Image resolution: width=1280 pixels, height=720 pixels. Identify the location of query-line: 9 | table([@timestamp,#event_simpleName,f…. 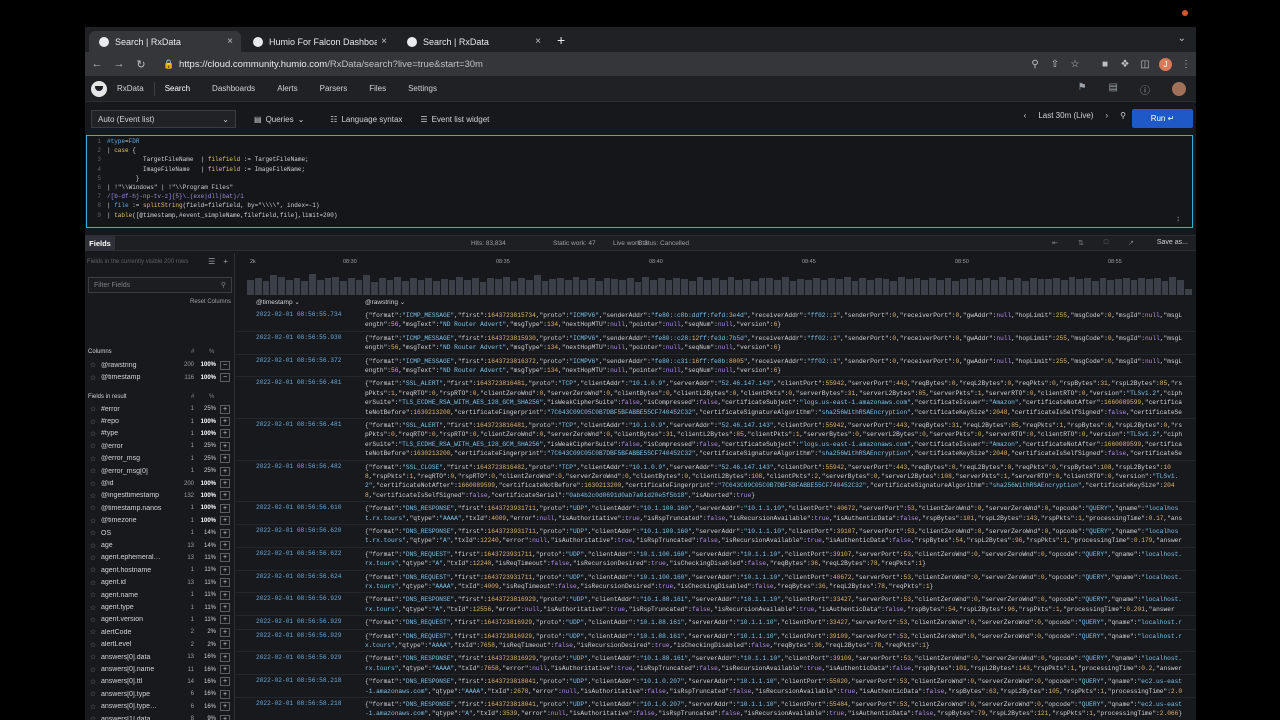
(212, 216).